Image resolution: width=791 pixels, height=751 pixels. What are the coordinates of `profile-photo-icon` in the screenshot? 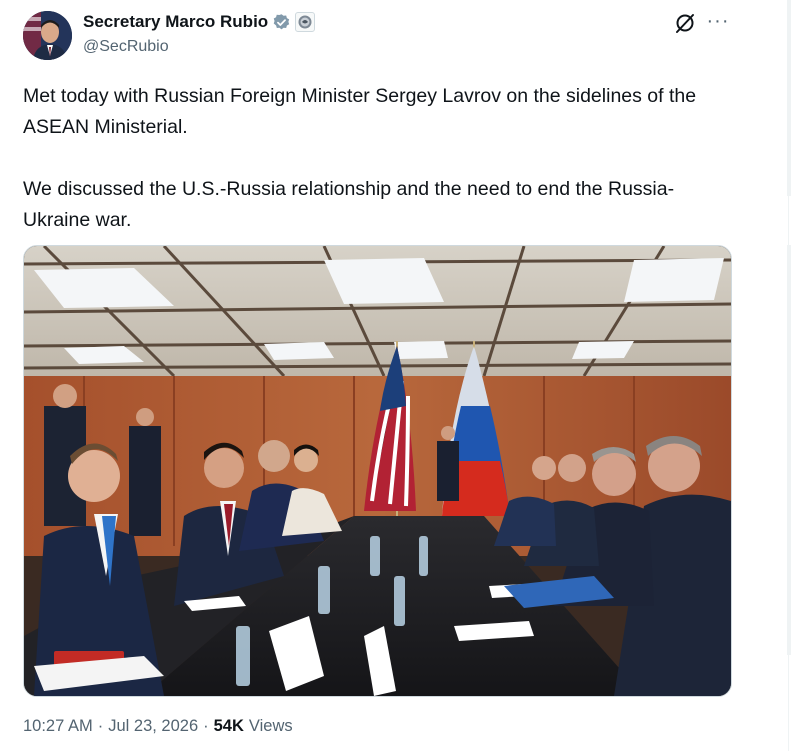 It's located at (47, 35).